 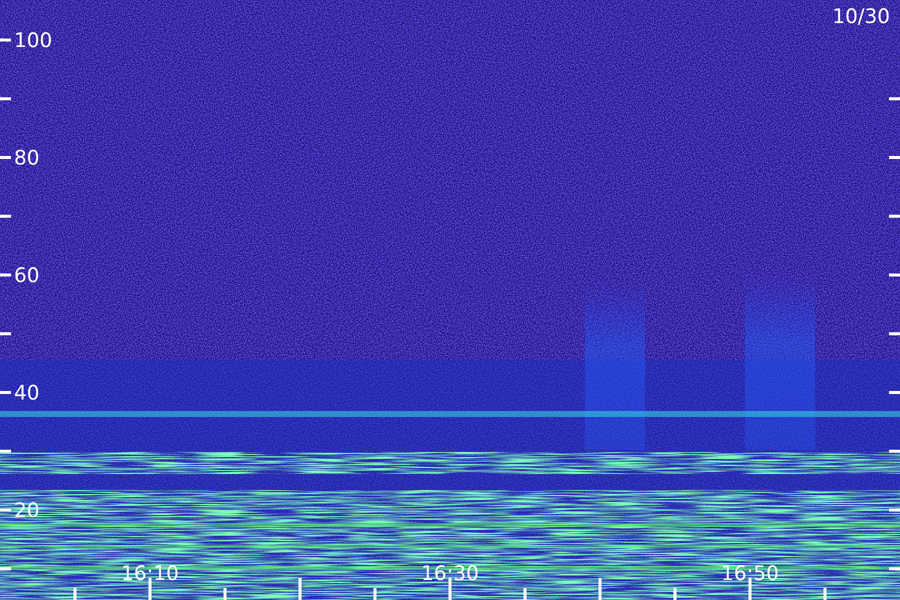 What do you see at coordinates (27, 392) in the screenshot?
I see `y-axis-label: 40` at bounding box center [27, 392].